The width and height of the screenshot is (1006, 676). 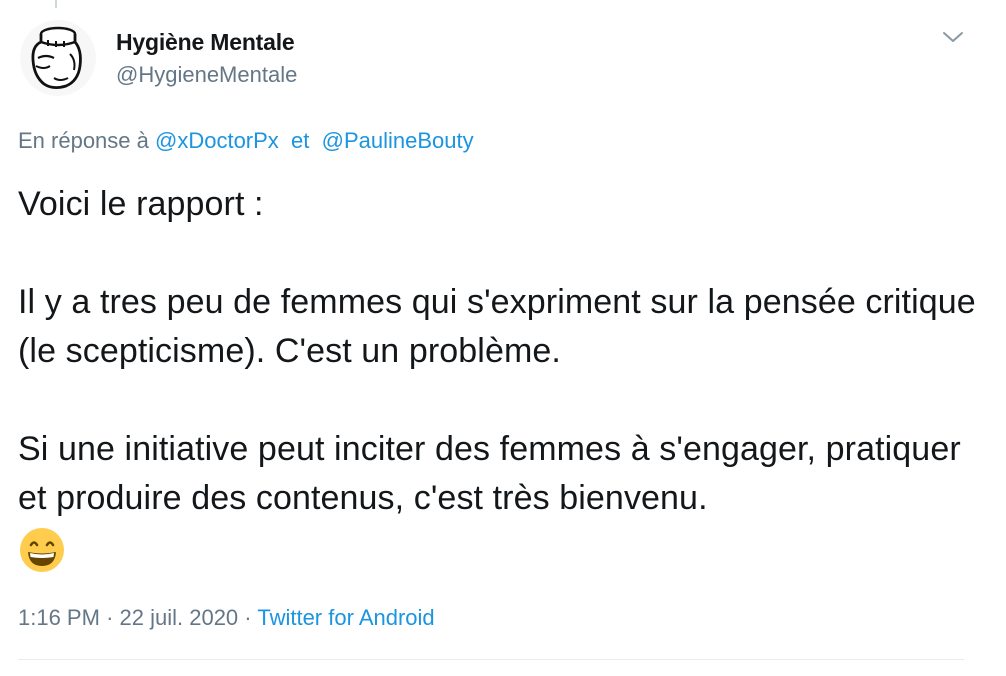 I want to click on author-handle: @HygieneMentale, so click(x=206, y=75).